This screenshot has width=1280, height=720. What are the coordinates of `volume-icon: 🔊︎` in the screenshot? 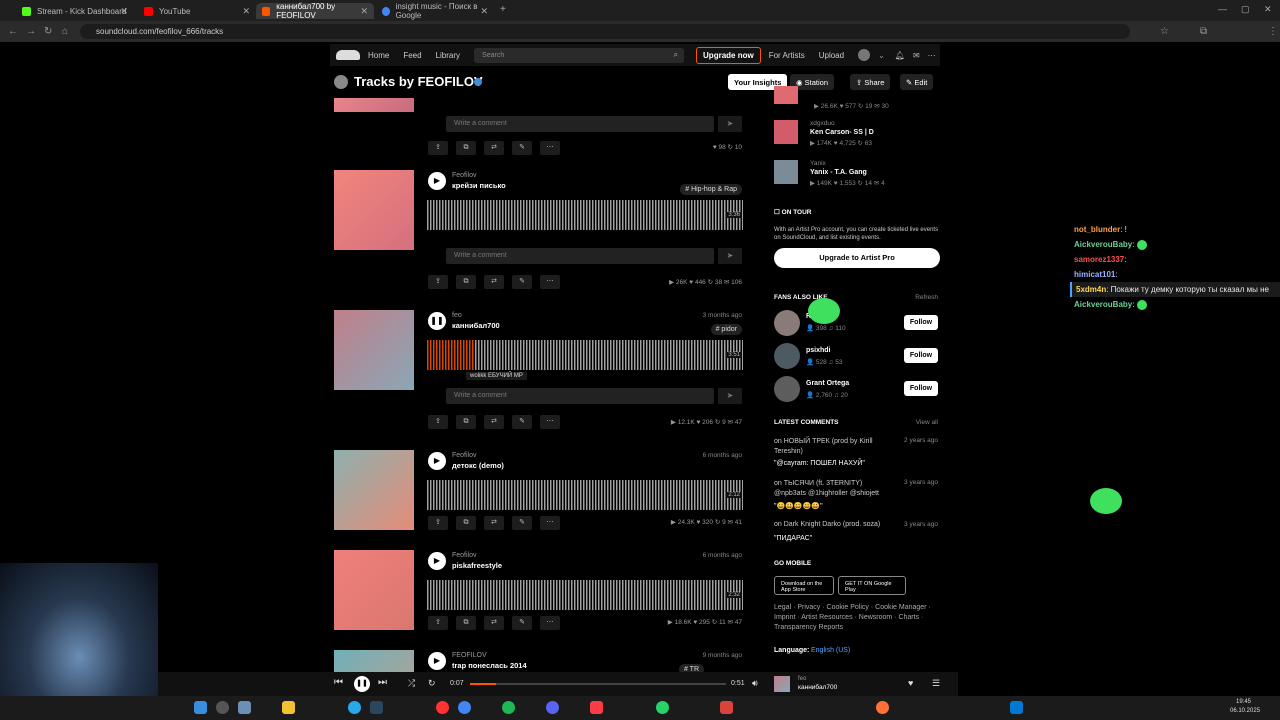 It's located at (755, 683).